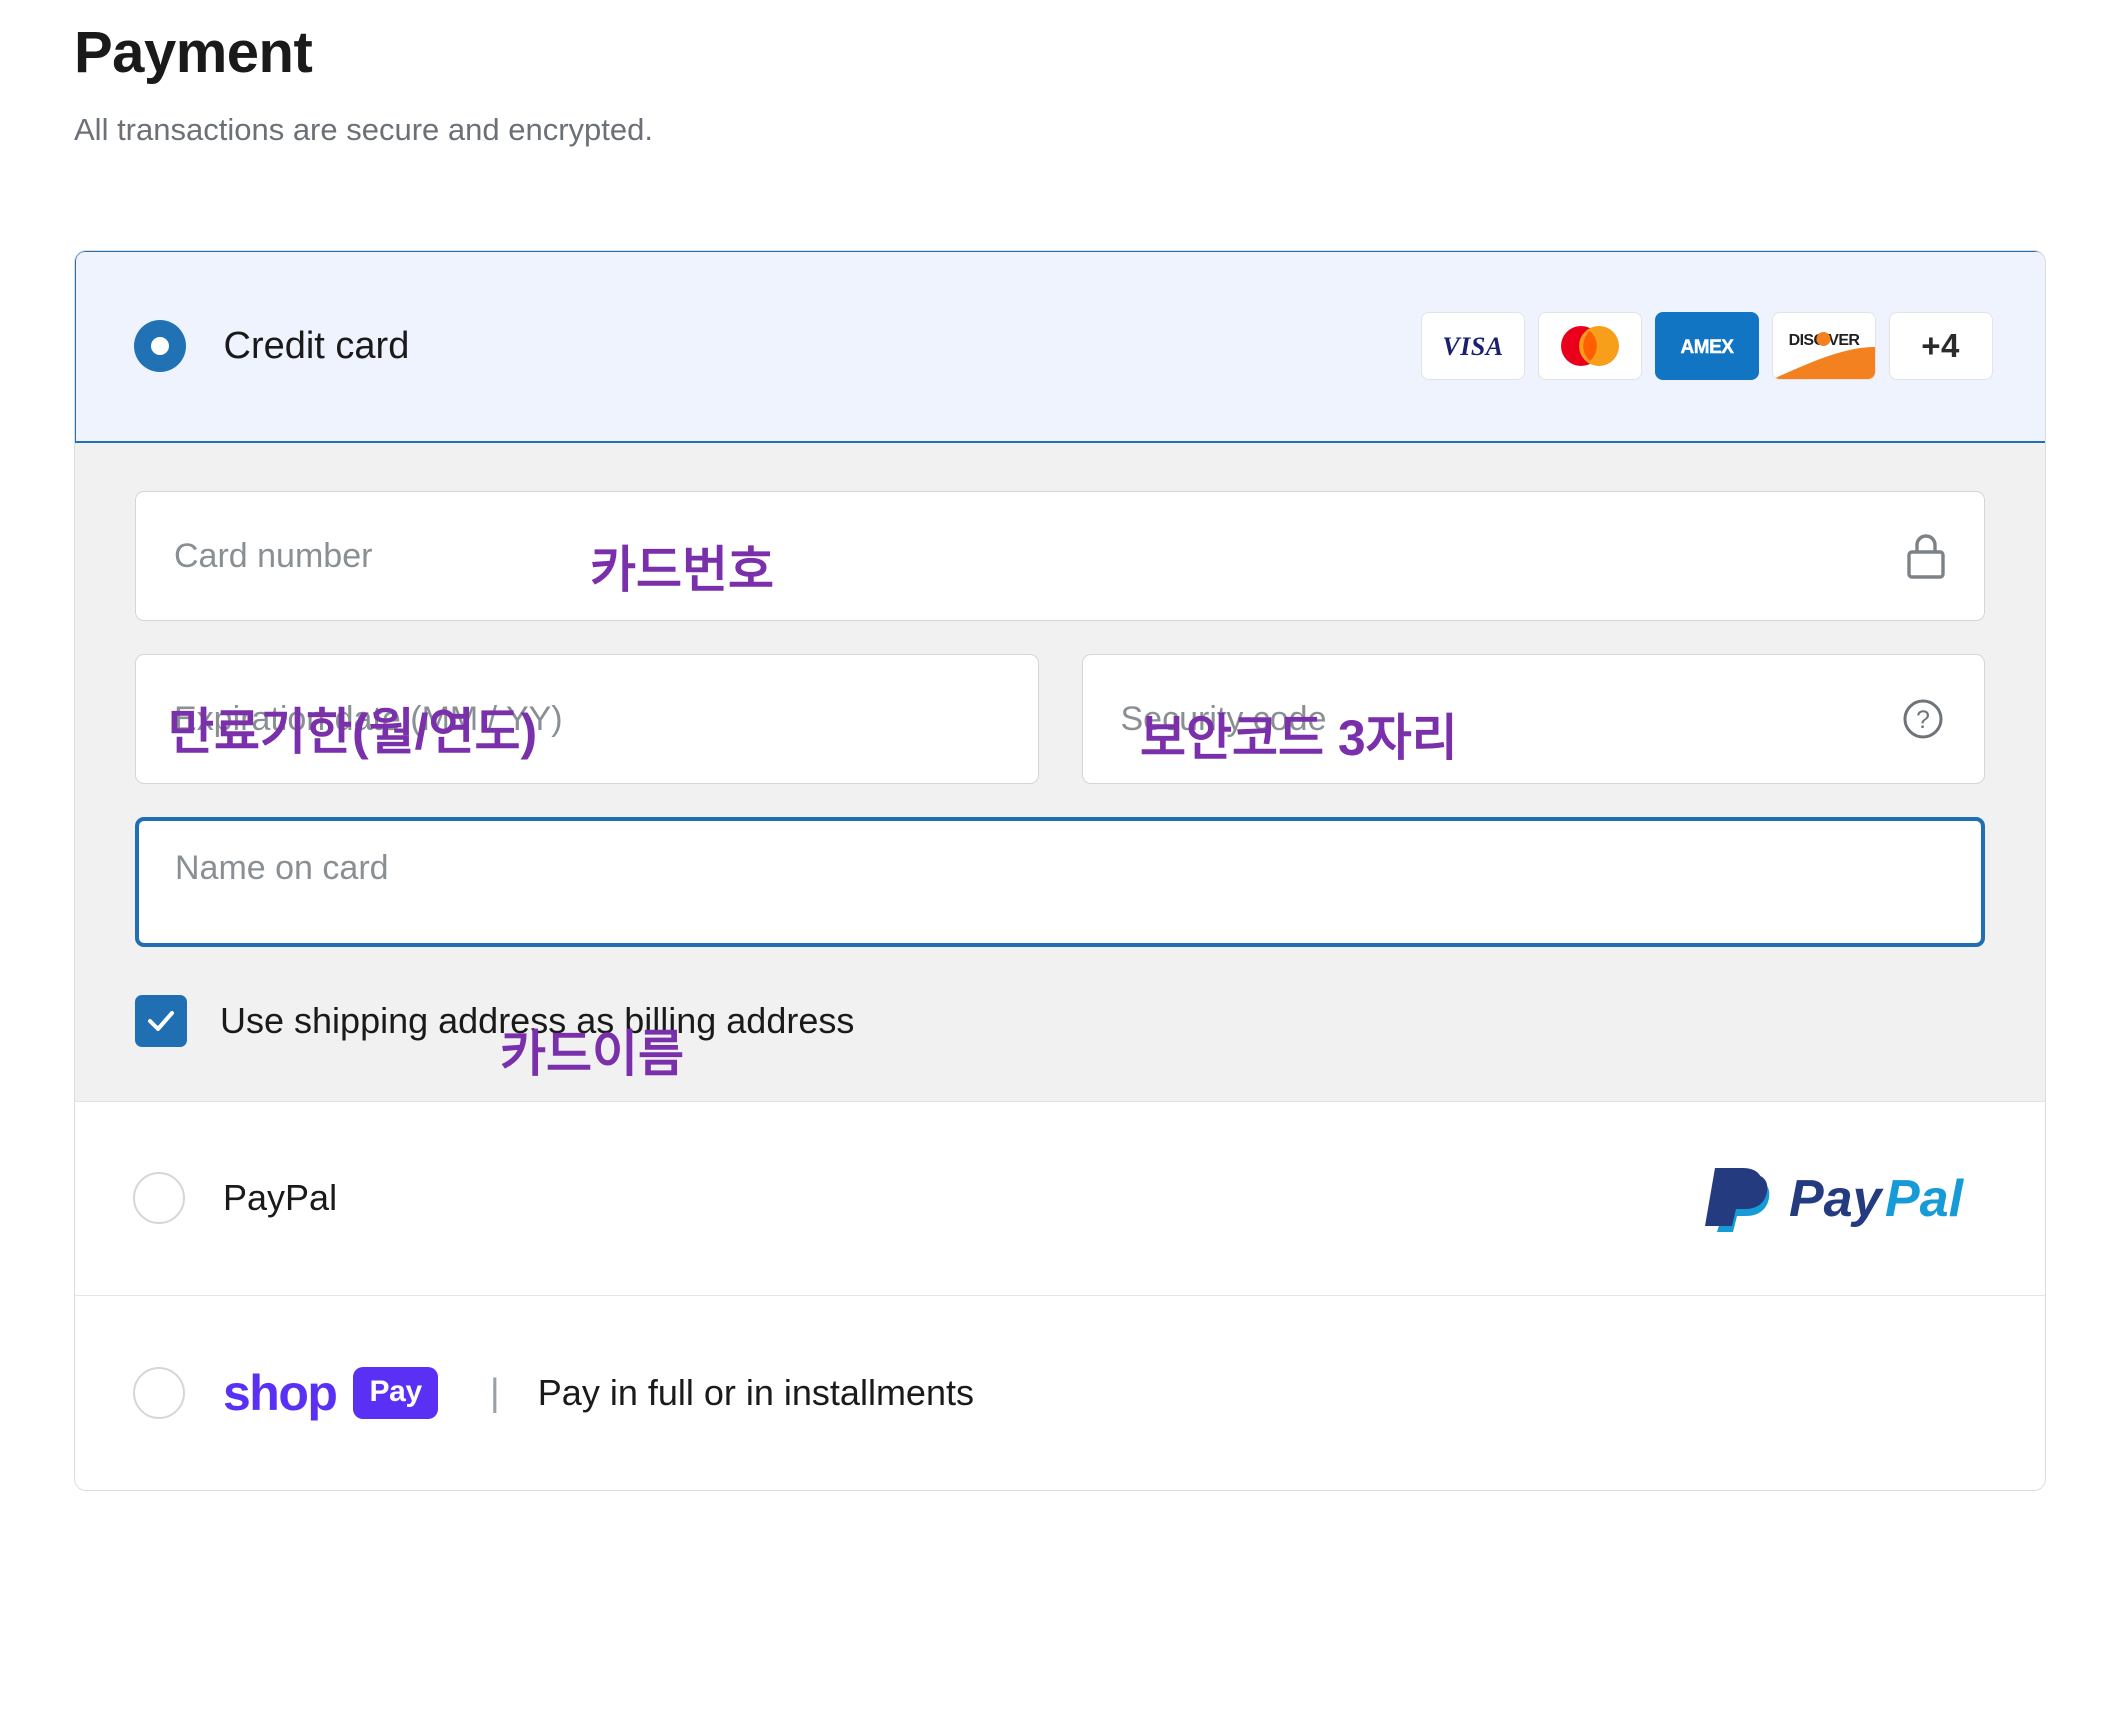 The height and width of the screenshot is (1713, 2110). Describe the element at coordinates (282, 867) in the screenshot. I see `name-on-card-placeholder: Name on card` at that location.